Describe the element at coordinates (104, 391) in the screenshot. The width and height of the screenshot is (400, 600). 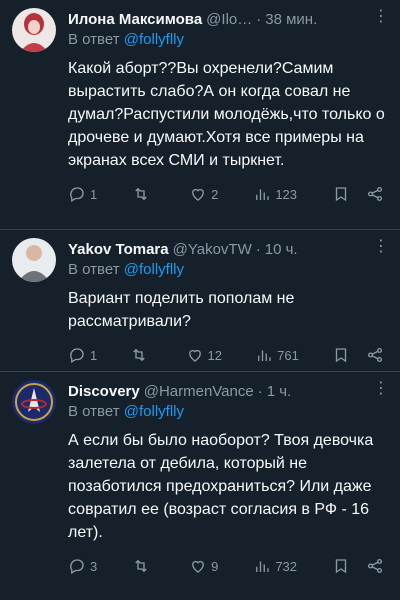
I see `author-name: Discovery` at that location.